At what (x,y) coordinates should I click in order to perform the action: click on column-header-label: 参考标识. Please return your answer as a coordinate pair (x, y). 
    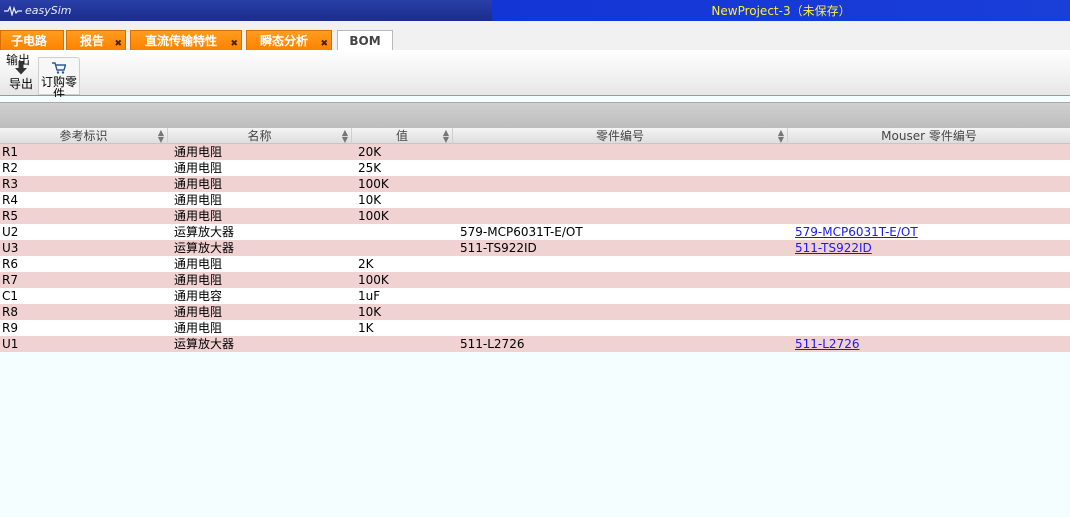
    Looking at the image, I should click on (83, 136).